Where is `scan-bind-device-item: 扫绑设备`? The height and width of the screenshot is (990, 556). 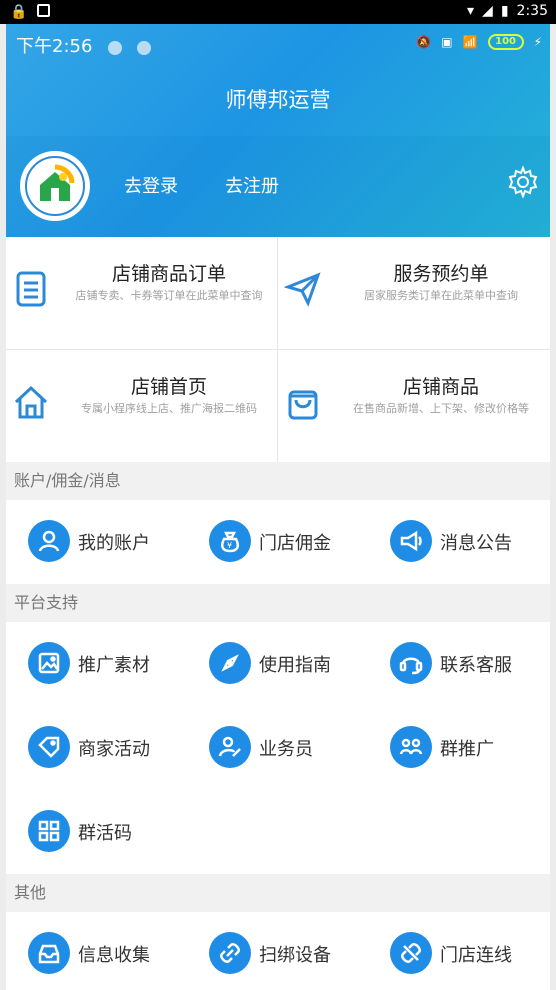
scan-bind-device-item: 扫绑设备 is located at coordinates (277, 951).